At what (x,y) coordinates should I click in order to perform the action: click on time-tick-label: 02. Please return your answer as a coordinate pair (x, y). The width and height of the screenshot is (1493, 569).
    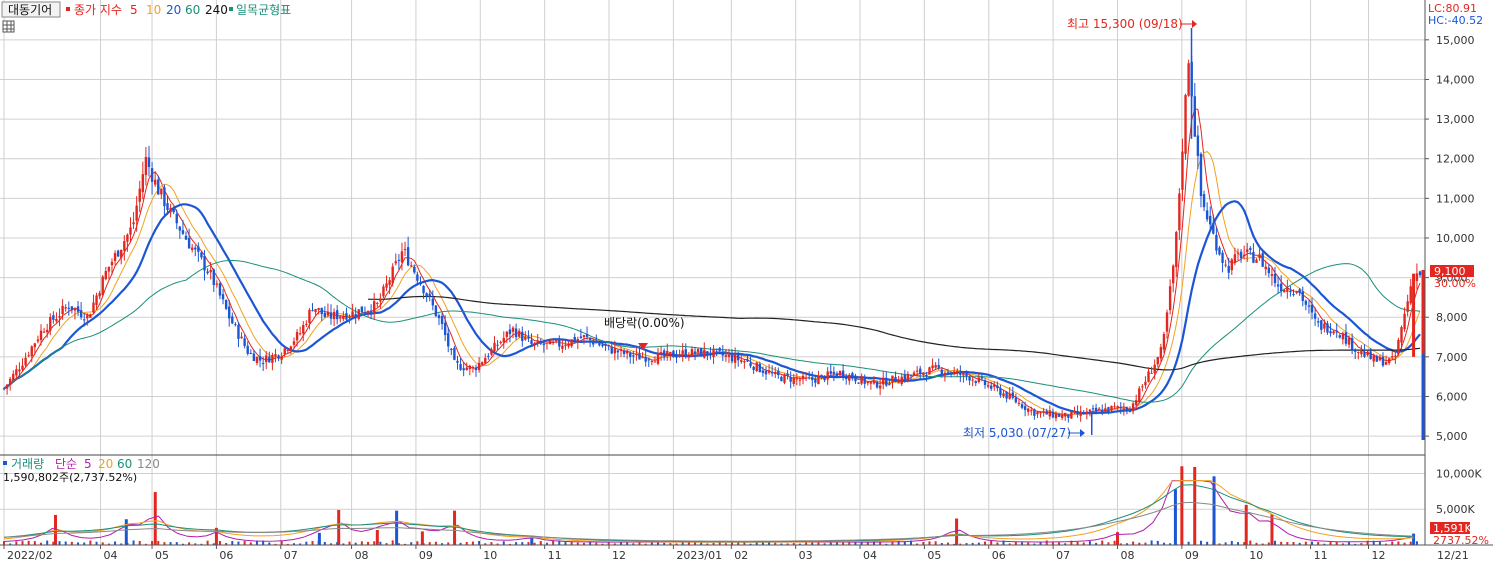
    Looking at the image, I should click on (741, 555).